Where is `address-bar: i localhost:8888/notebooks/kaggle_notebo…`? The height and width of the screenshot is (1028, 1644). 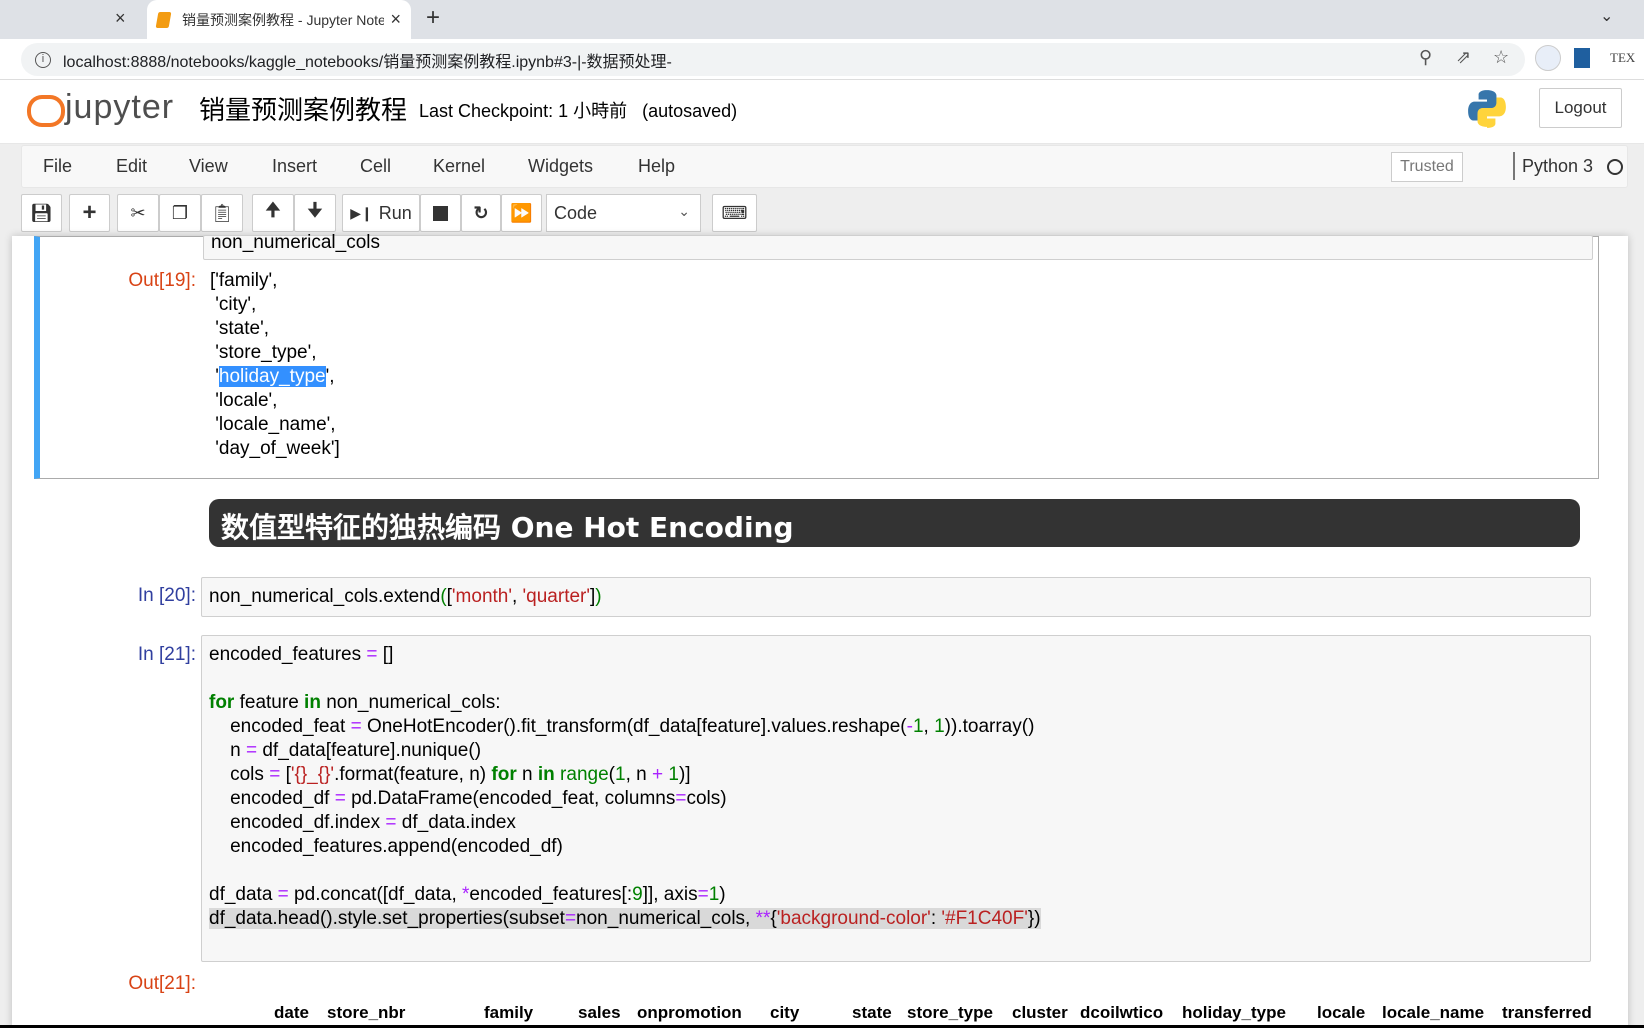
address-bar: i localhost:8888/notebooks/kaggle_notebo… is located at coordinates (822, 59).